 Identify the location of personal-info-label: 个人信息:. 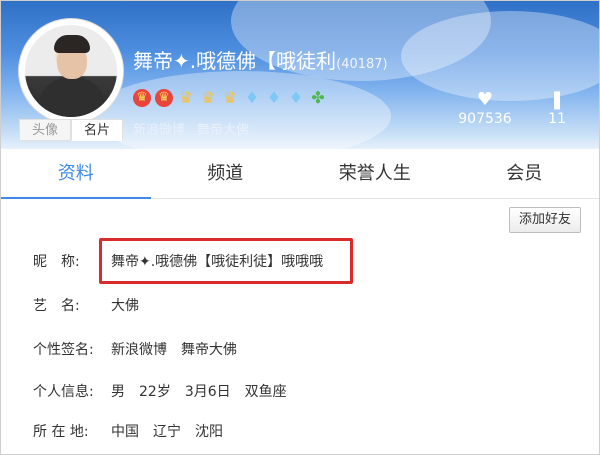
(63, 392).